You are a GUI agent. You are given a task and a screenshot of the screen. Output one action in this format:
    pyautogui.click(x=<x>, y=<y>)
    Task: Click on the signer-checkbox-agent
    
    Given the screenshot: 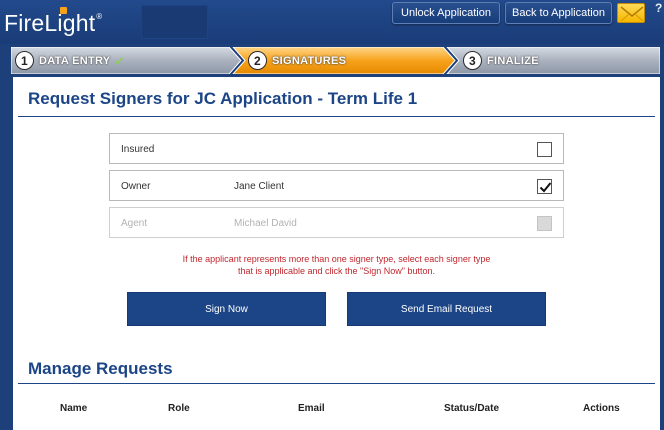 What is the action you would take?
    pyautogui.click(x=544, y=223)
    